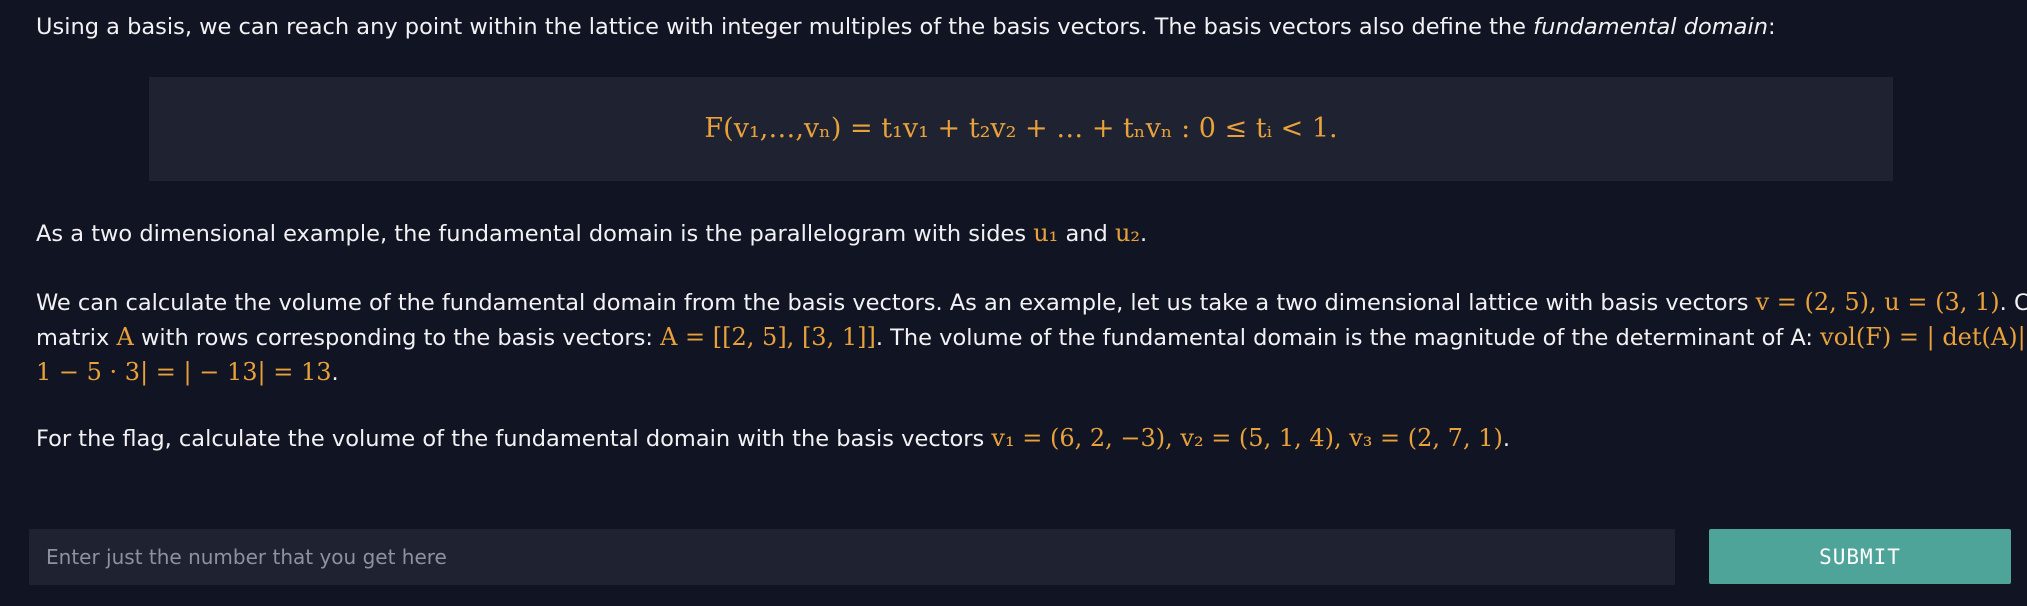  What do you see at coordinates (1086, 234) in the screenshot?
I see `and-text: and` at bounding box center [1086, 234].